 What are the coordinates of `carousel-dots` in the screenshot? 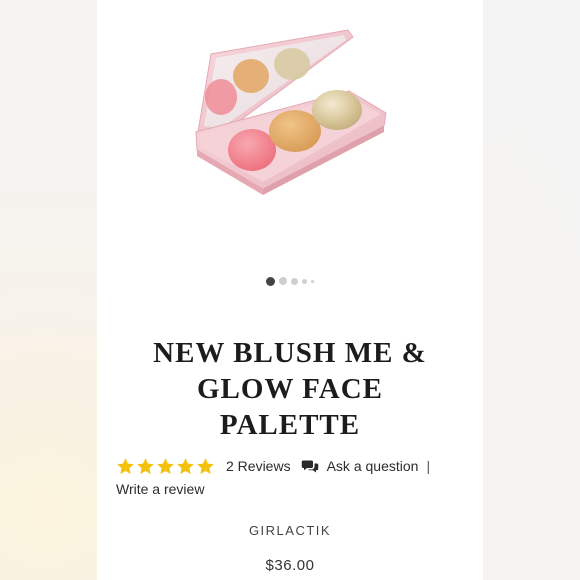 It's located at (290, 281).